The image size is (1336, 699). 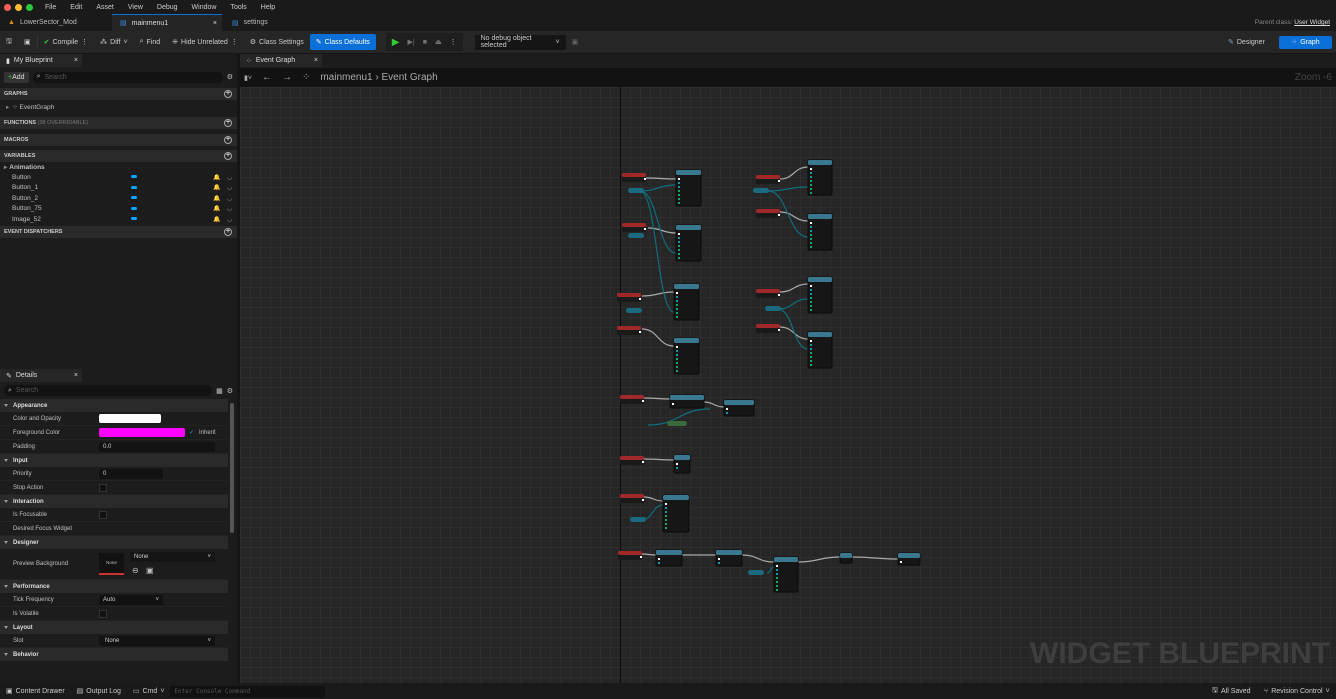 I want to click on graph-button: ⁘ Graph, so click(x=1305, y=42).